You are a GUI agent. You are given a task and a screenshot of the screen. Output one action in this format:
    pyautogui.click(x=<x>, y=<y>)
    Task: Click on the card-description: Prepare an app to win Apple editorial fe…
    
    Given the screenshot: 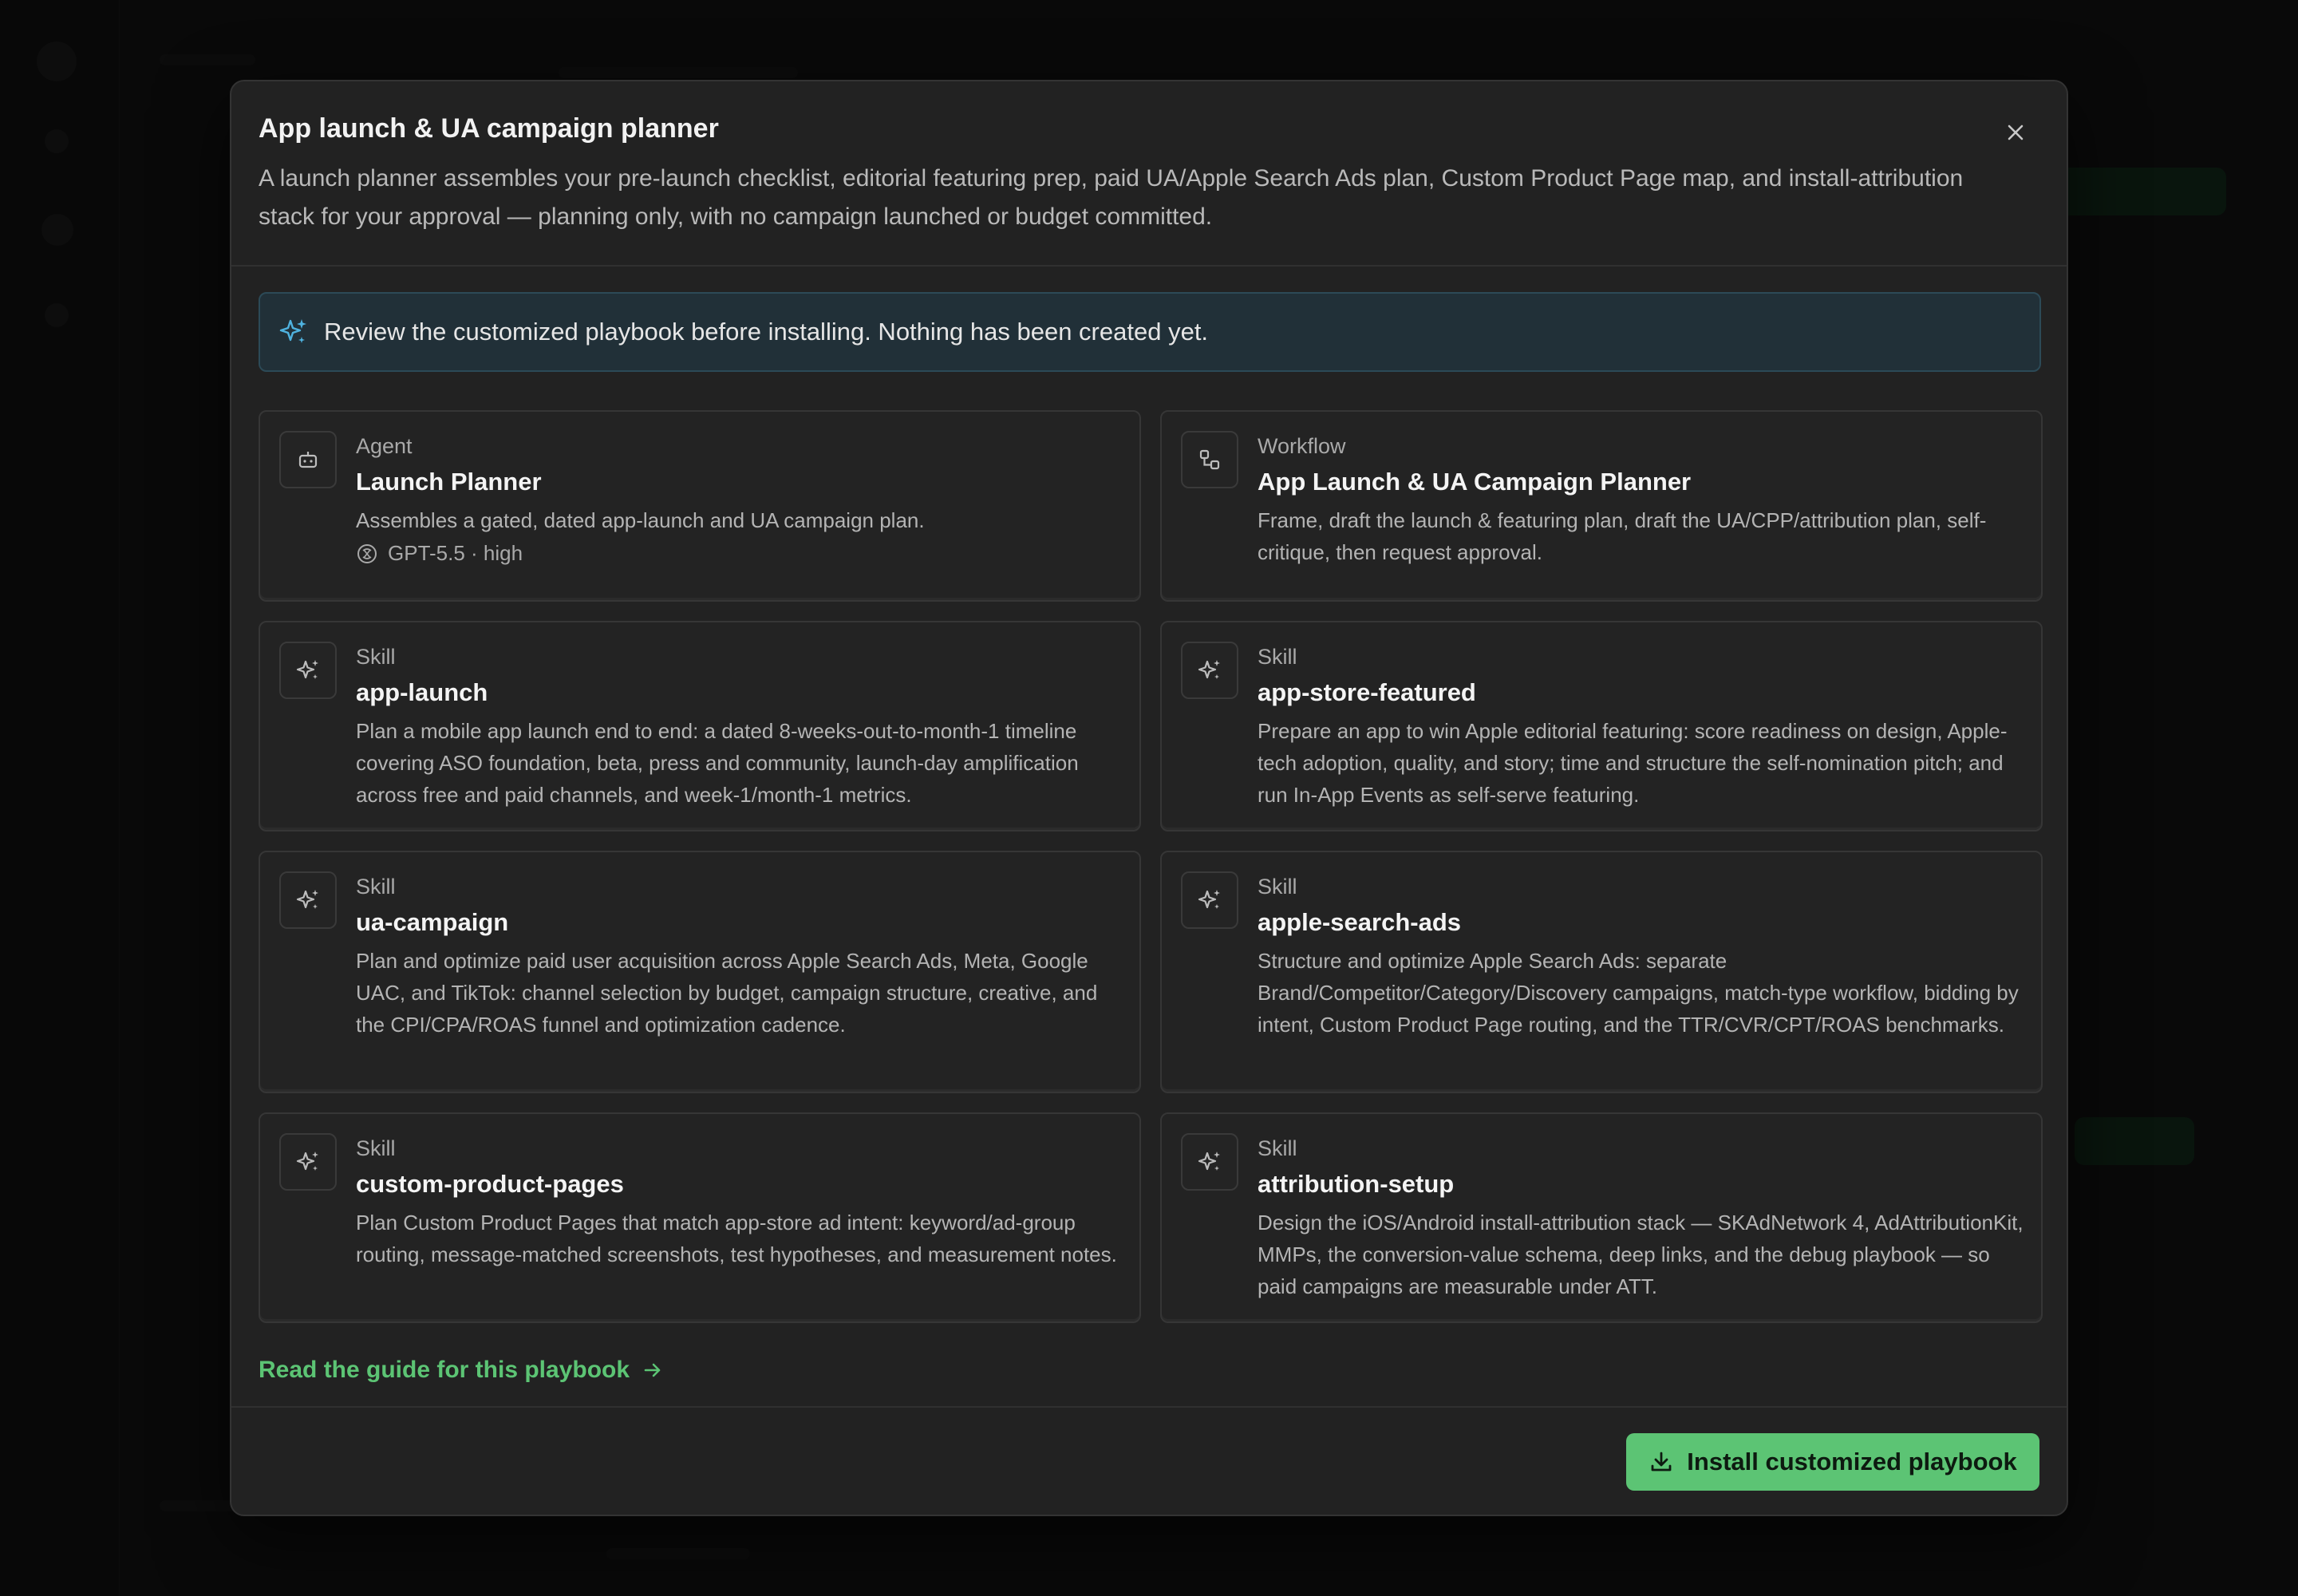 What is the action you would take?
    pyautogui.click(x=1633, y=763)
    